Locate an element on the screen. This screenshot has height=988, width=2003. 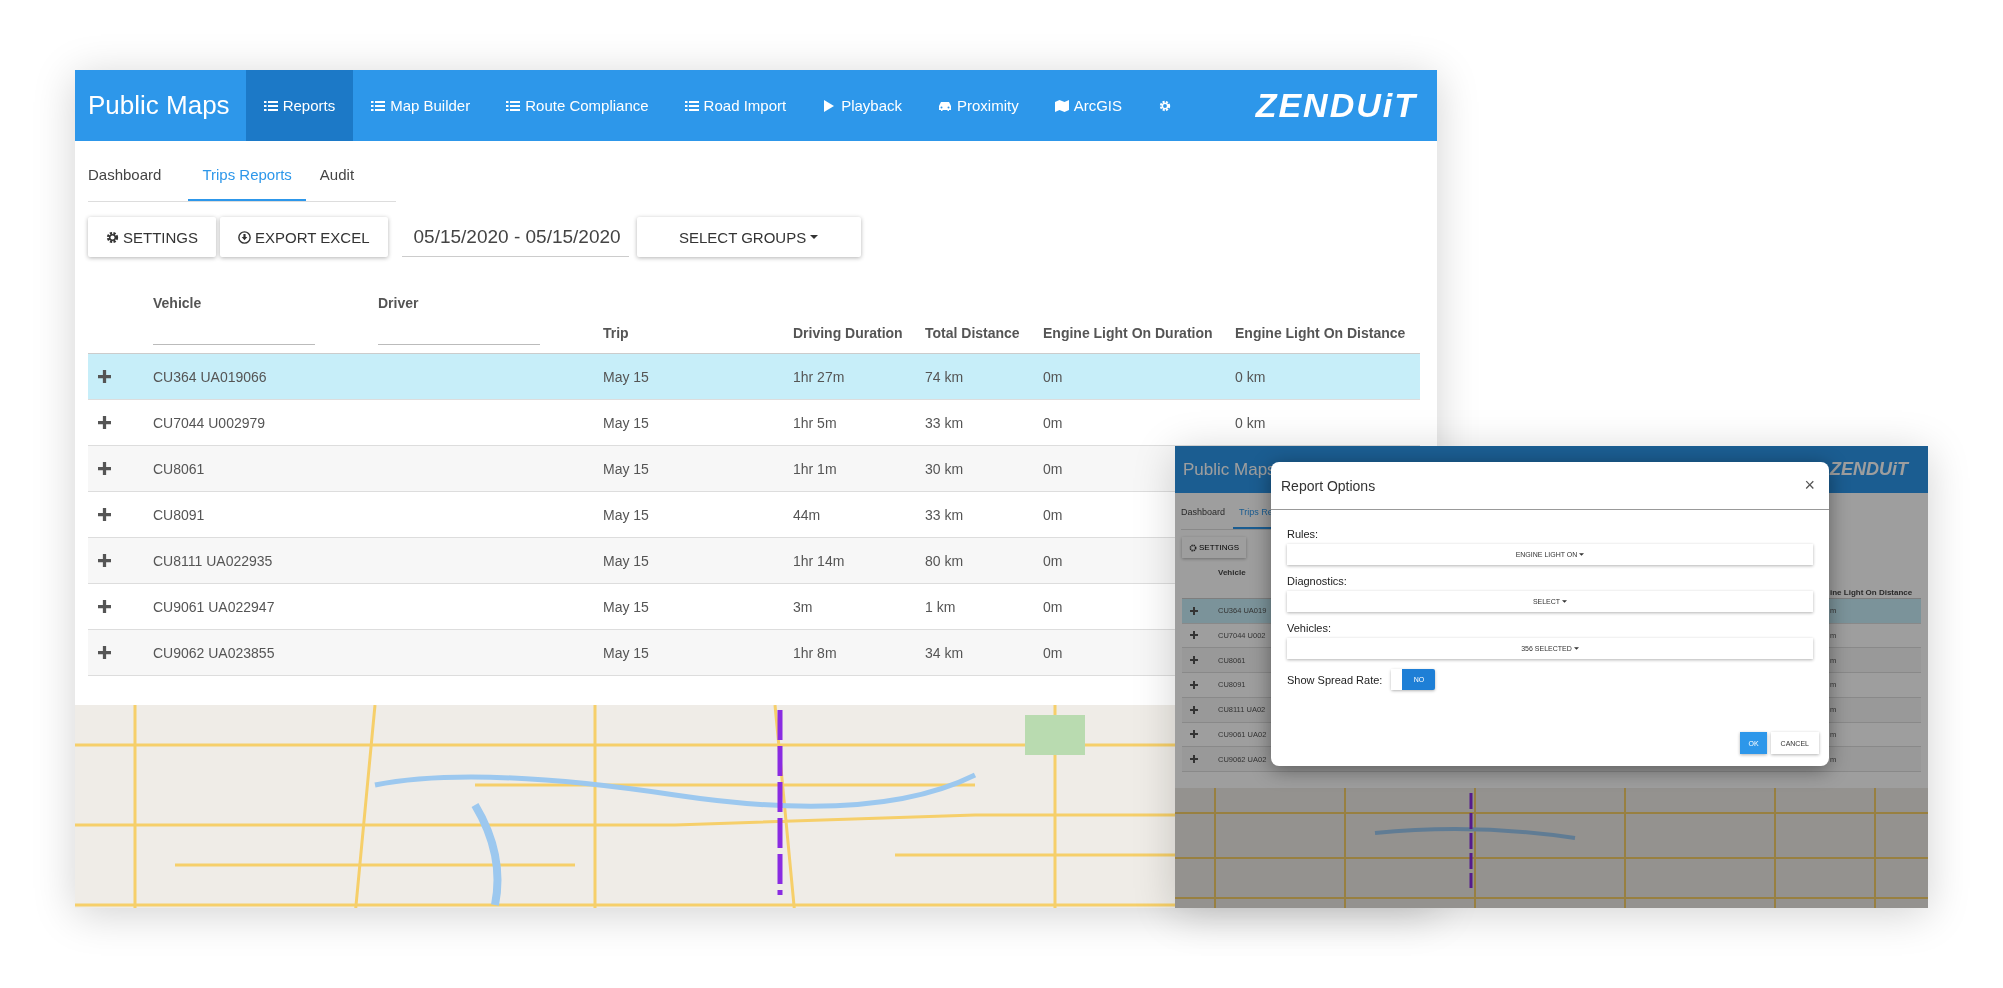
table-cell: CU7044 U002979 is located at coordinates (209, 422).